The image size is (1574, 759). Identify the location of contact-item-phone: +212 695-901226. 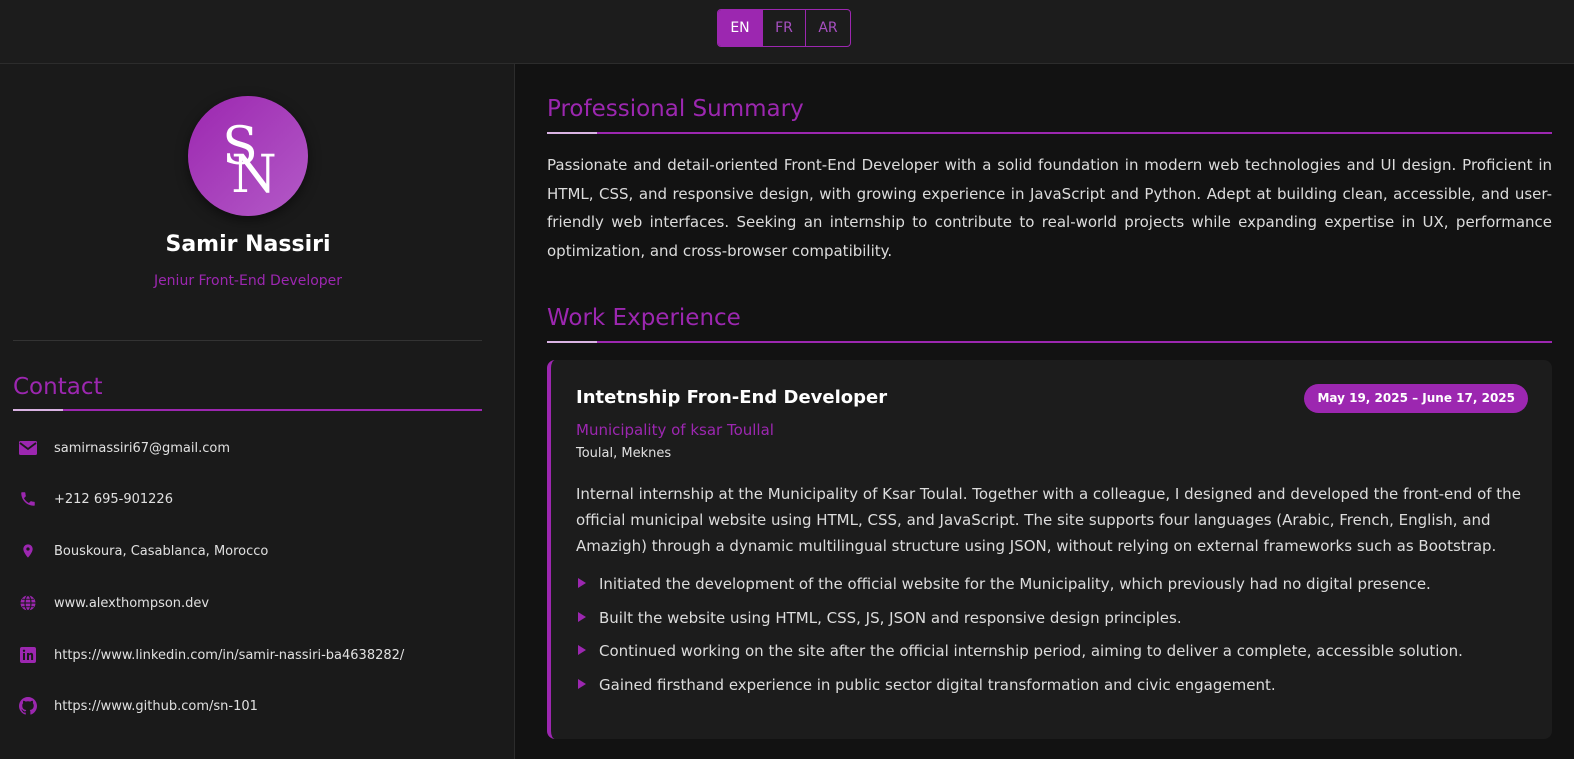
(95, 499).